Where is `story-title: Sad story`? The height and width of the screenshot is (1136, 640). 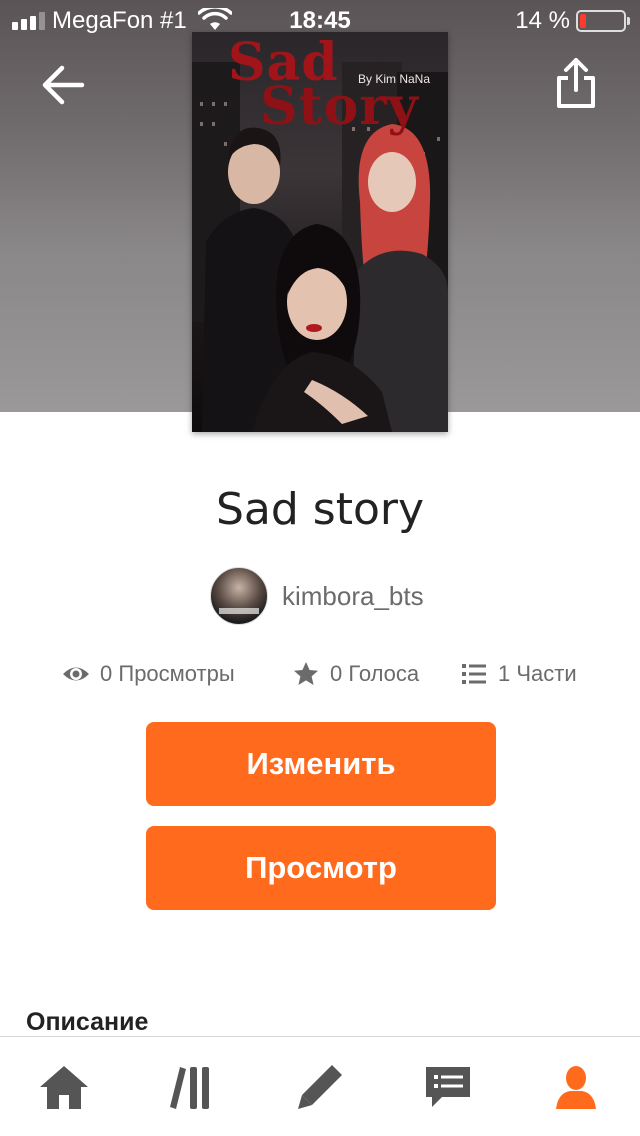 story-title: Sad story is located at coordinates (320, 509).